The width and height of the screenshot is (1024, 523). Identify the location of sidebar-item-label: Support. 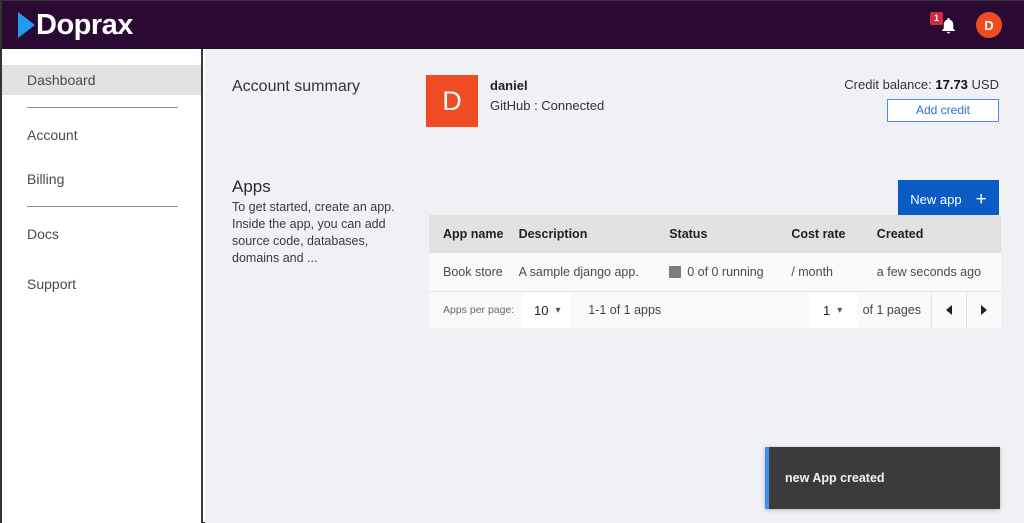
(52, 284).